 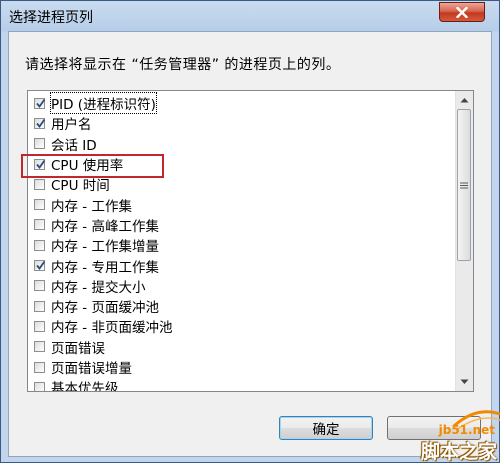 I want to click on column-list-item: 页面错误, so click(x=242, y=347).